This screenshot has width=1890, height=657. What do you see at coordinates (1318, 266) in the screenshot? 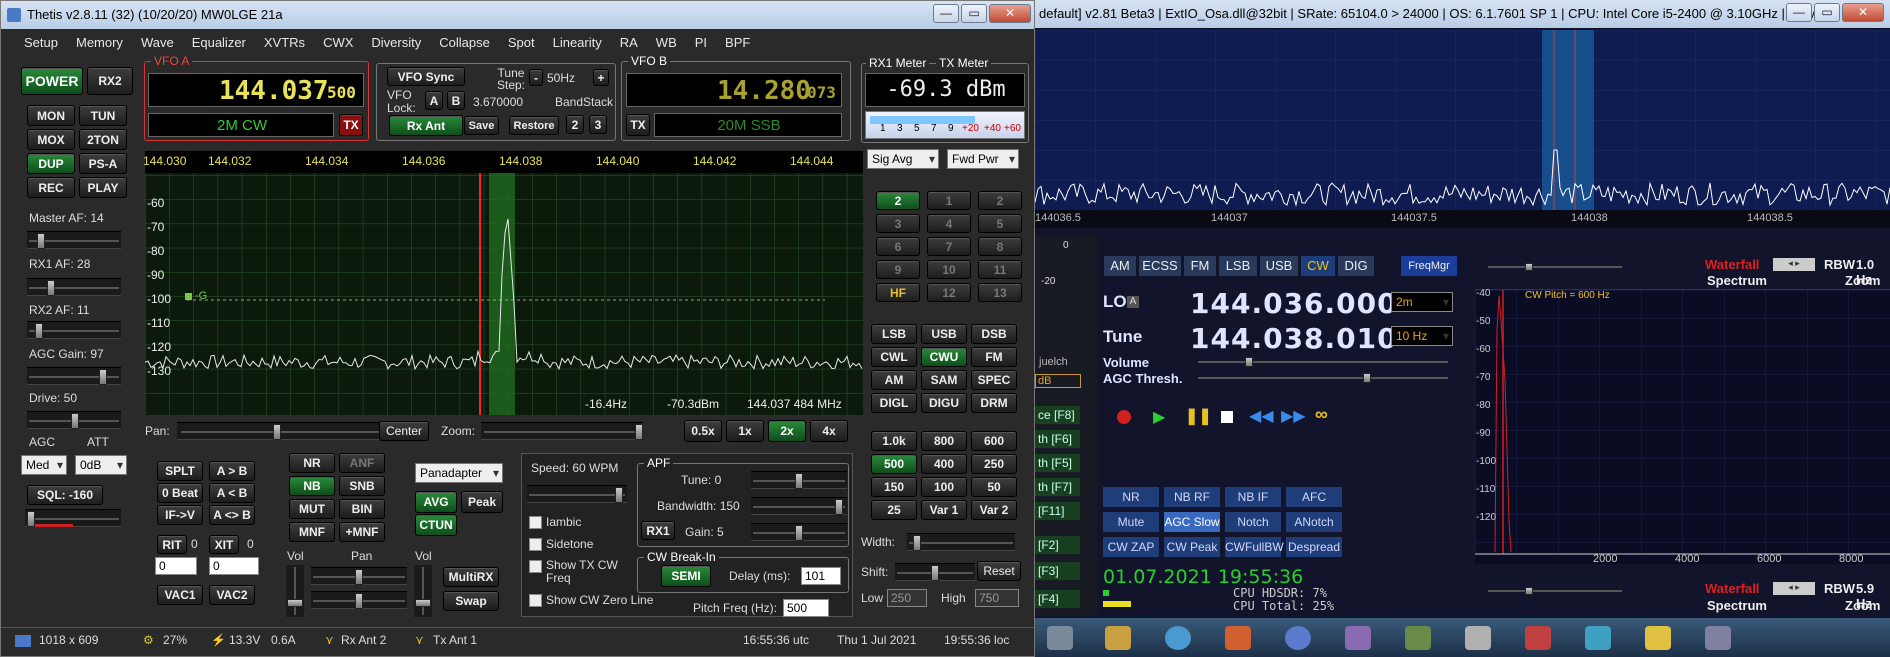
I see `console-mode-cw: CW` at bounding box center [1318, 266].